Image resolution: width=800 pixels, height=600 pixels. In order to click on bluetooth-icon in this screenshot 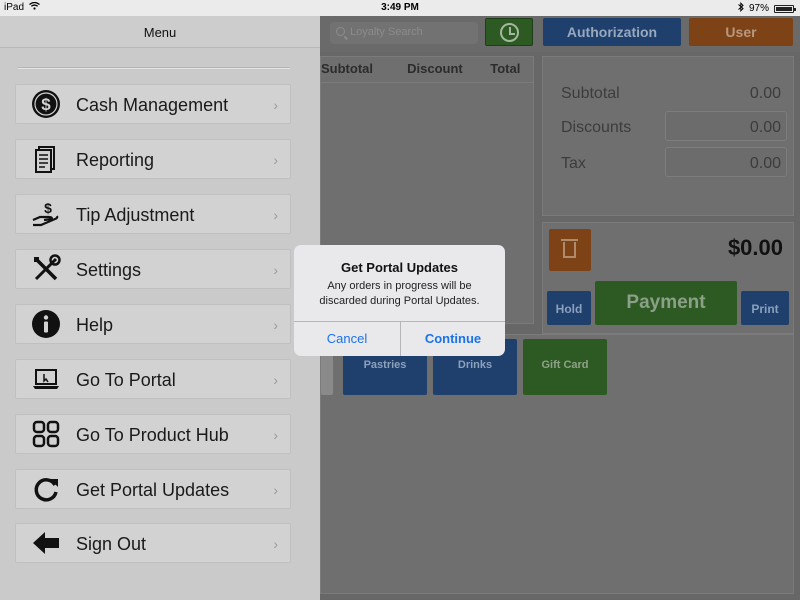, I will do `click(741, 8)`.